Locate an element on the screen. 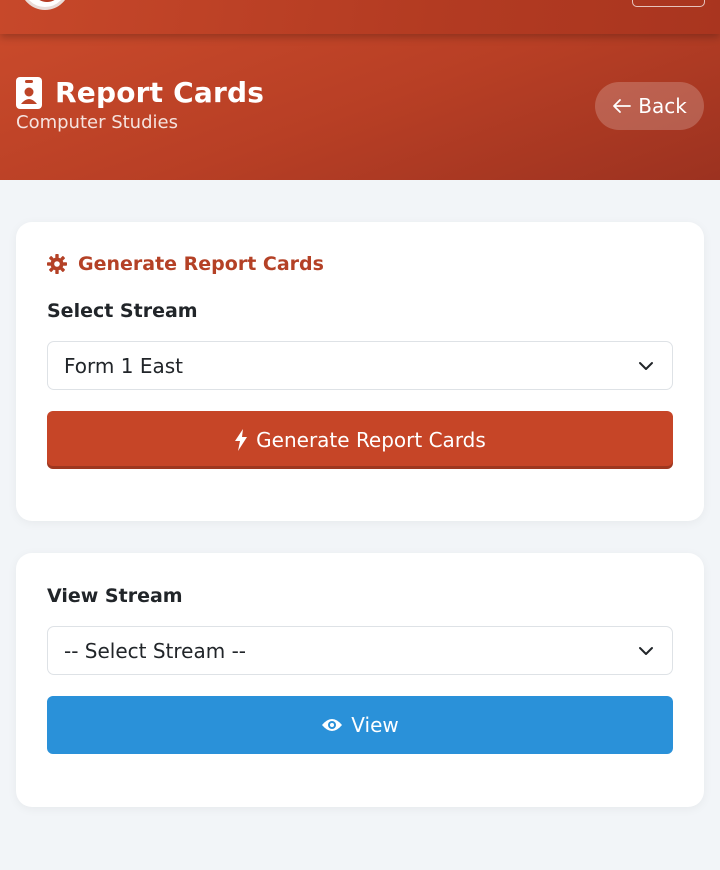 The image size is (720, 870). bolt-icon is located at coordinates (241, 440).